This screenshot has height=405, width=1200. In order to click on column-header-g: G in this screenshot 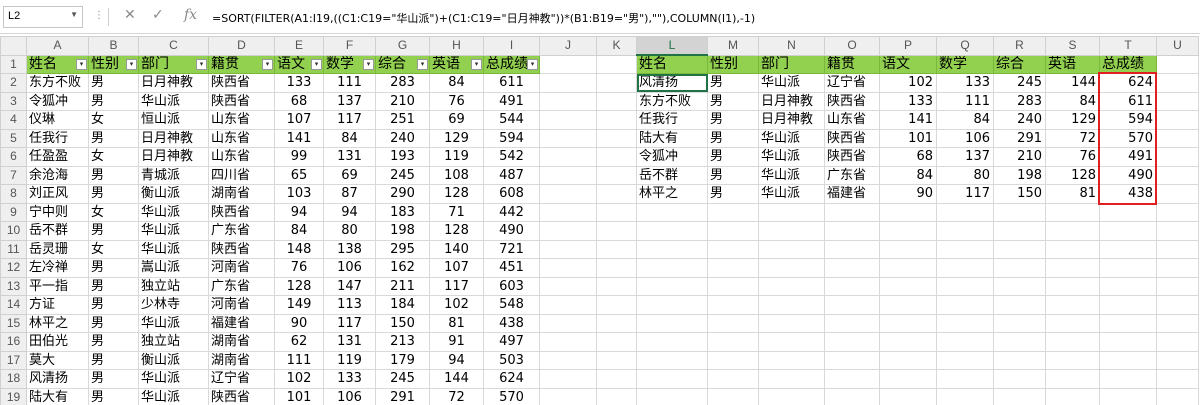, I will do `click(402, 46)`.